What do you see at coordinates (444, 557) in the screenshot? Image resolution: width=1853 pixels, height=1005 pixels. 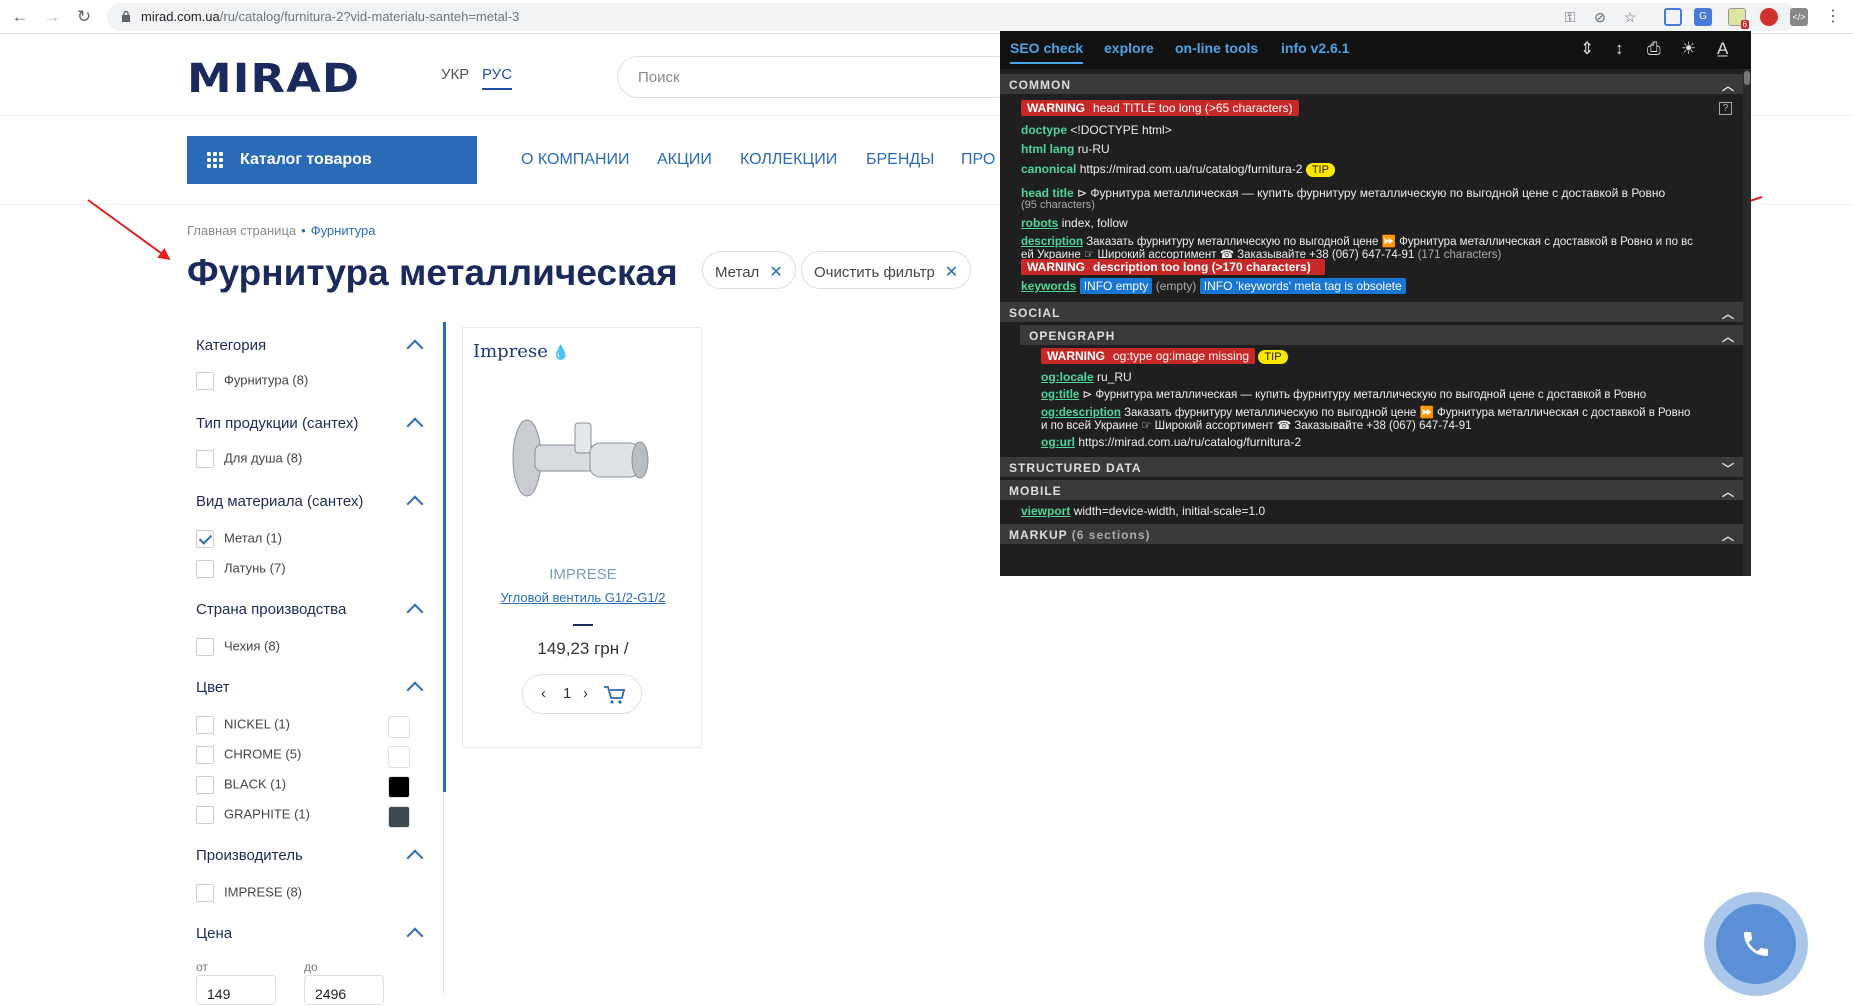 I see `sidebar-scrollbar` at bounding box center [444, 557].